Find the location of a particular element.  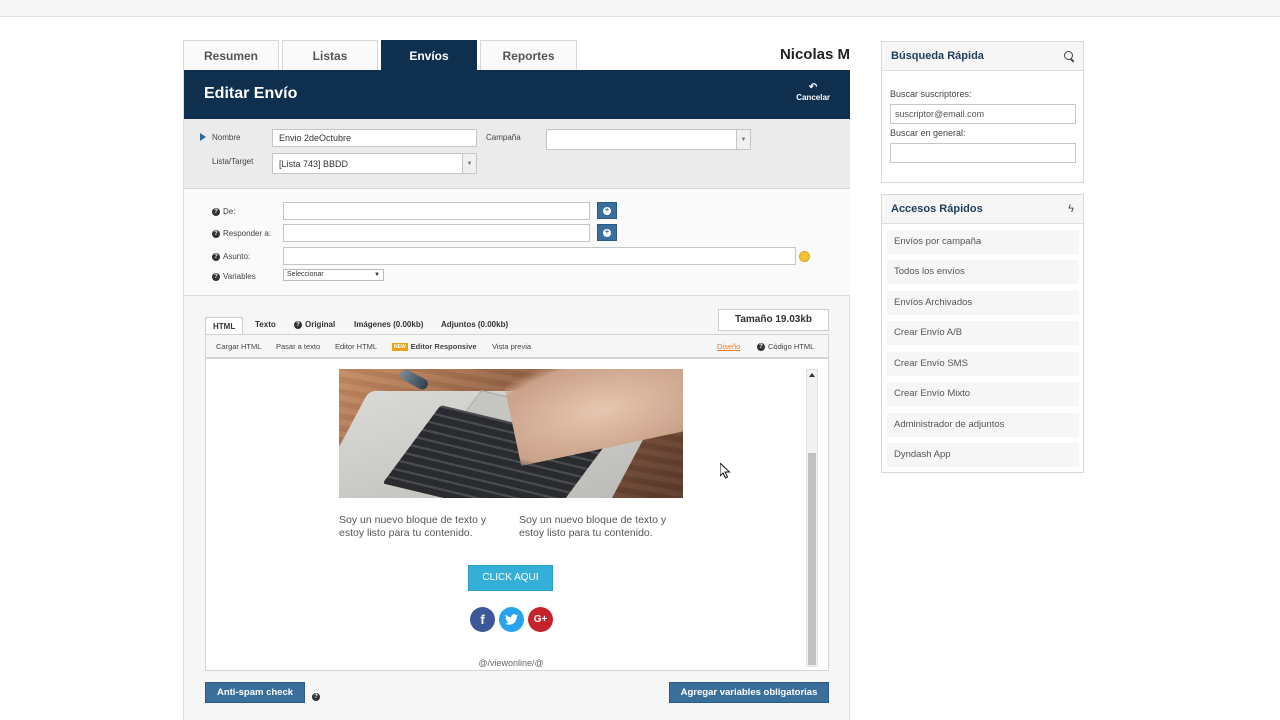

cargar-html-button: Cargar HTML is located at coordinates (238, 346).